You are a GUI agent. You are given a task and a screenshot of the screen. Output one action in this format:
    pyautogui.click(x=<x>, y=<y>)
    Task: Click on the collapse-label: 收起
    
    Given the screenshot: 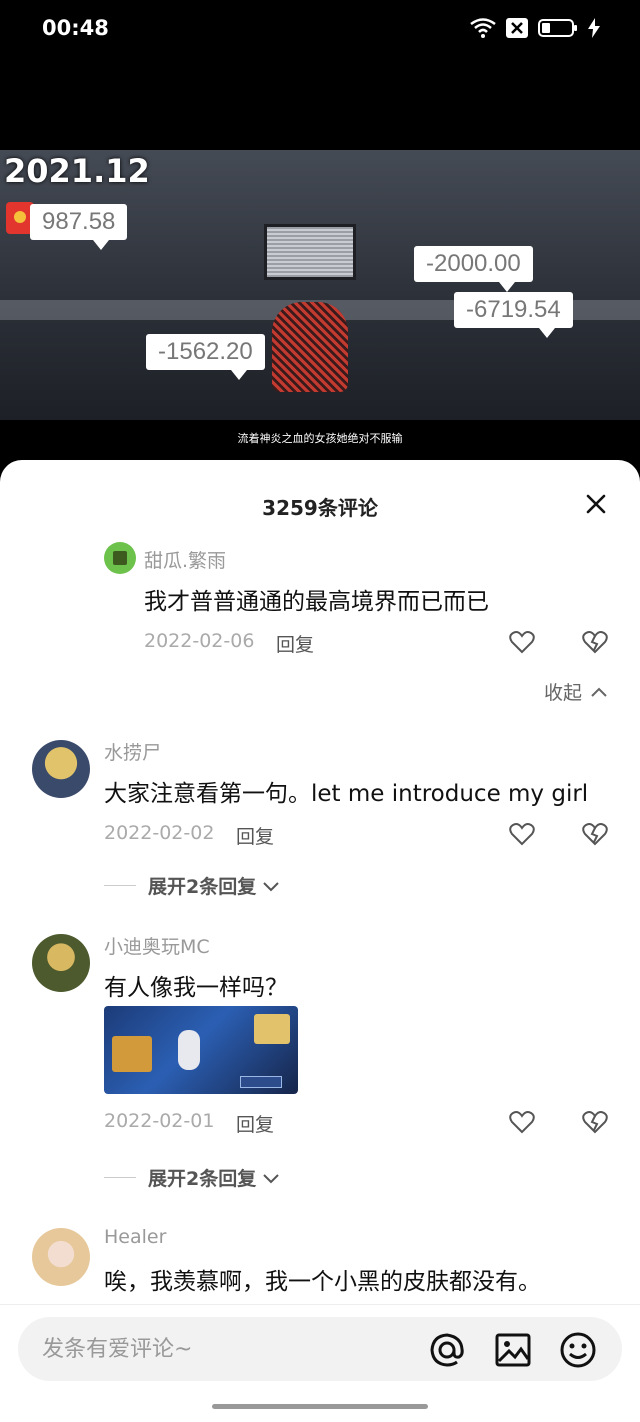 What is the action you would take?
    pyautogui.click(x=562, y=693)
    